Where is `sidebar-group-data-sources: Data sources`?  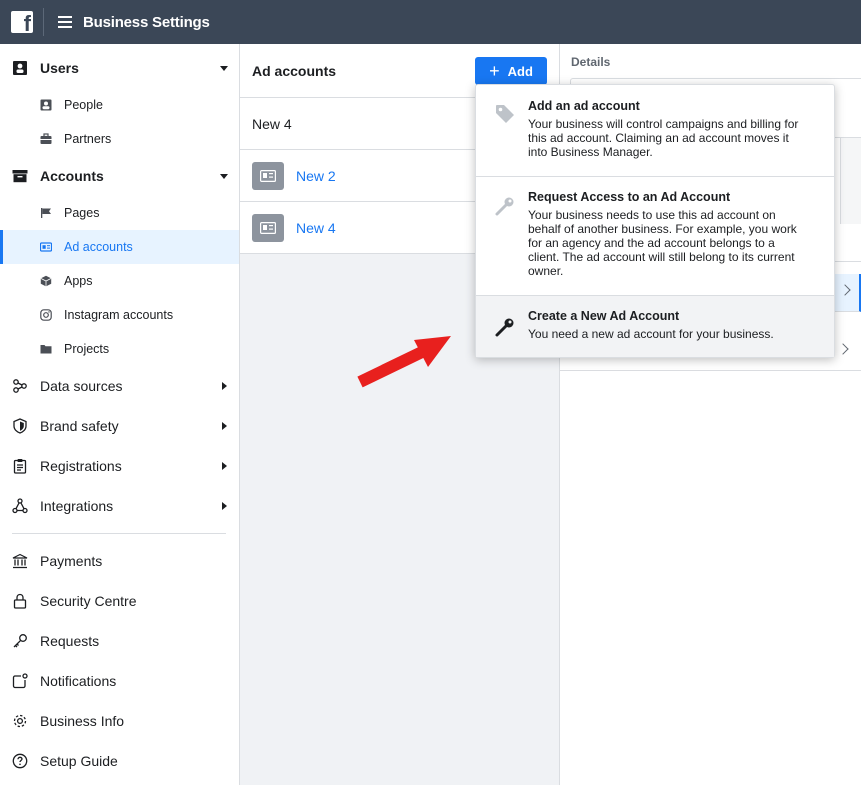 sidebar-group-data-sources: Data sources is located at coordinates (119, 386).